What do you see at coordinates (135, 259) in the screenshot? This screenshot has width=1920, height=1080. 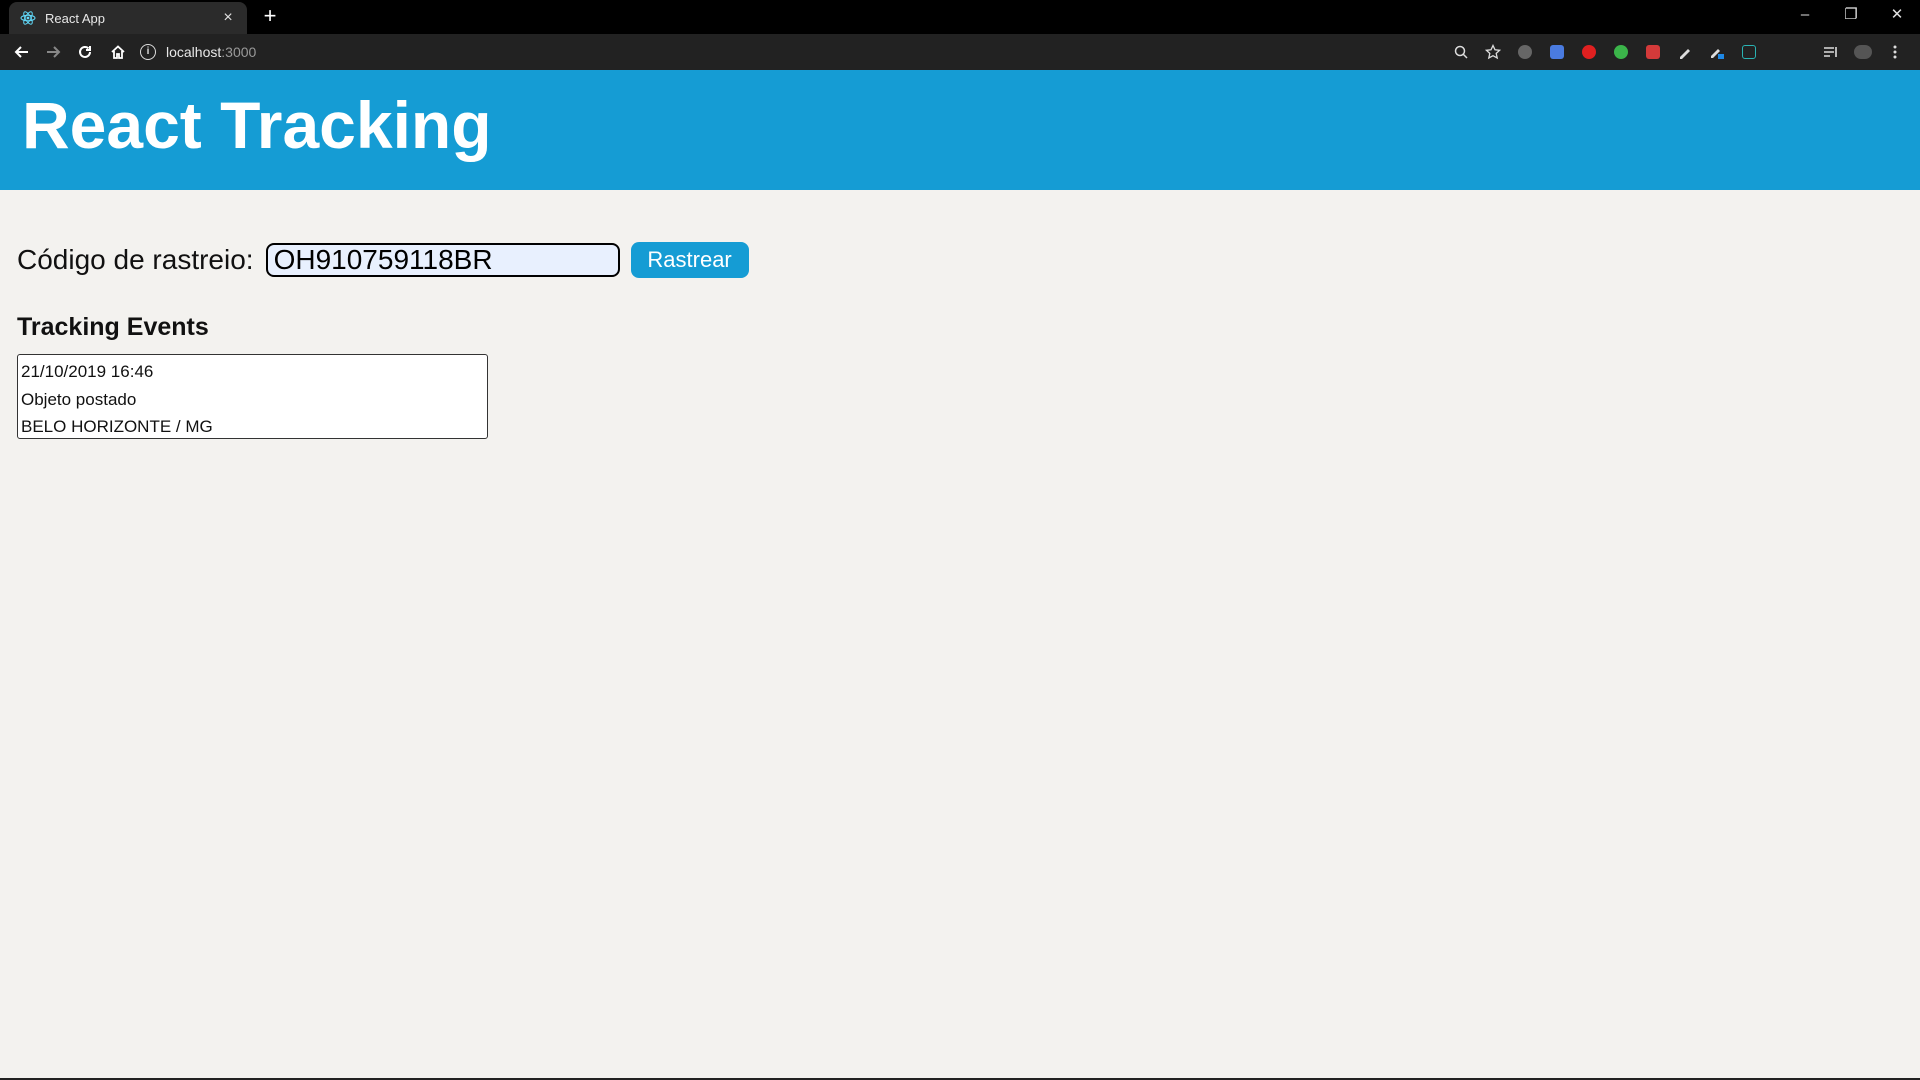 I see `tracking-code-label: Código de rastreio:` at bounding box center [135, 259].